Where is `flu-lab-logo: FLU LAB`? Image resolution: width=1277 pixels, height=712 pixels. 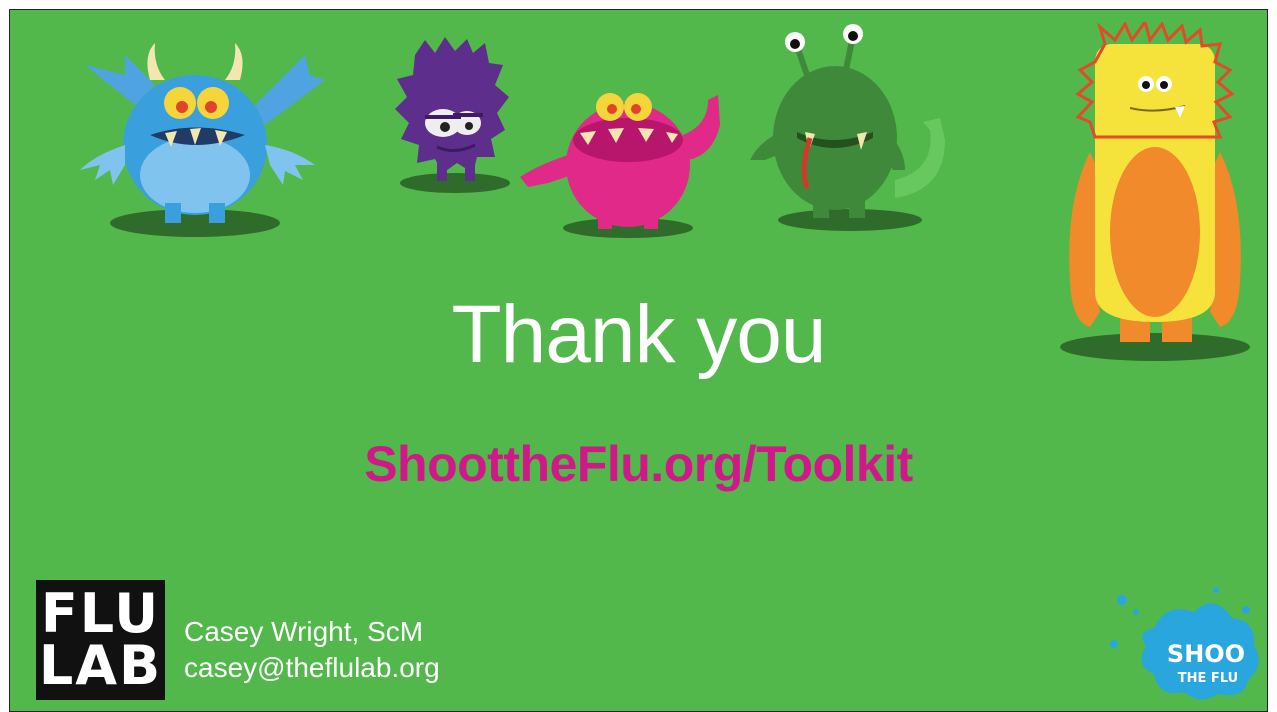 flu-lab-logo: FLU LAB is located at coordinates (100, 640).